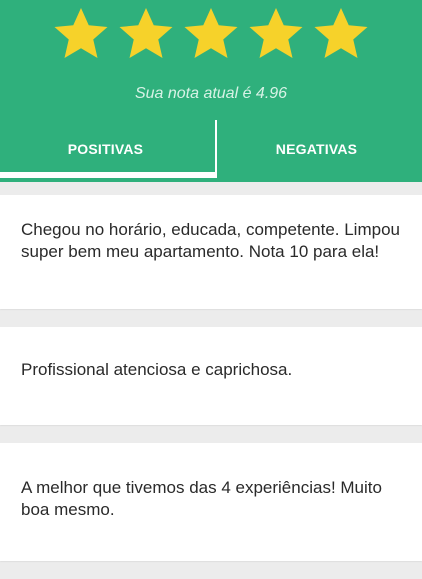 This screenshot has height=579, width=422. I want to click on tab-negativas: NEGATIVAS, so click(316, 149).